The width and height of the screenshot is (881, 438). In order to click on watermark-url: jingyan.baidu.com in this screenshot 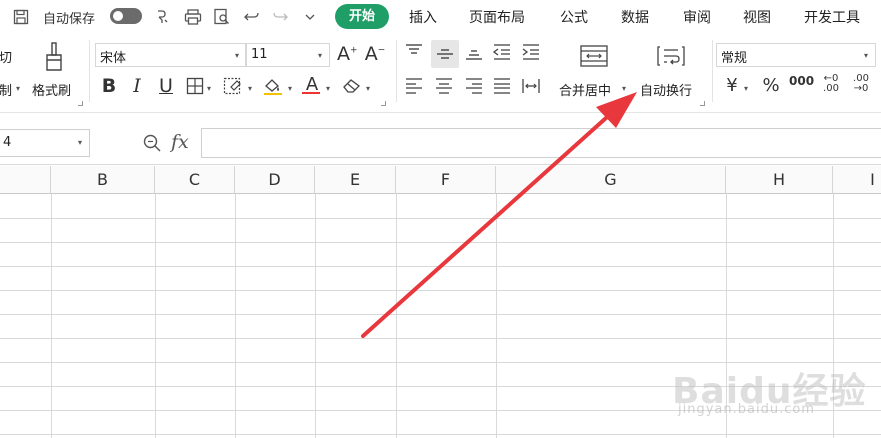, I will do `click(746, 409)`.